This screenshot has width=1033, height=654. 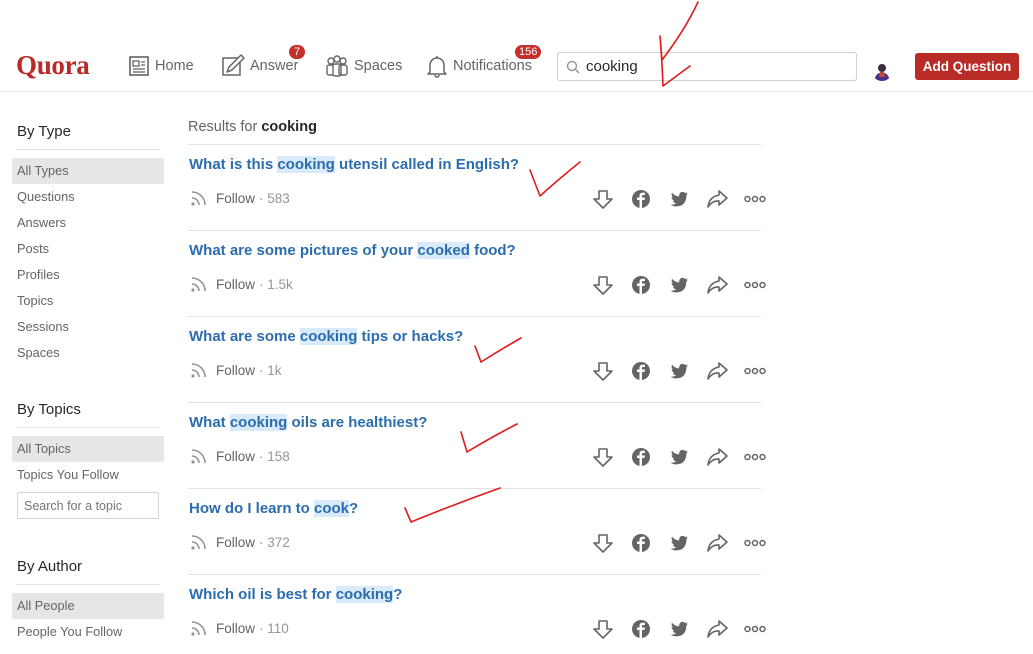 What do you see at coordinates (308, 422) in the screenshot?
I see `question-title-link: What cooking oils are healthiest?` at bounding box center [308, 422].